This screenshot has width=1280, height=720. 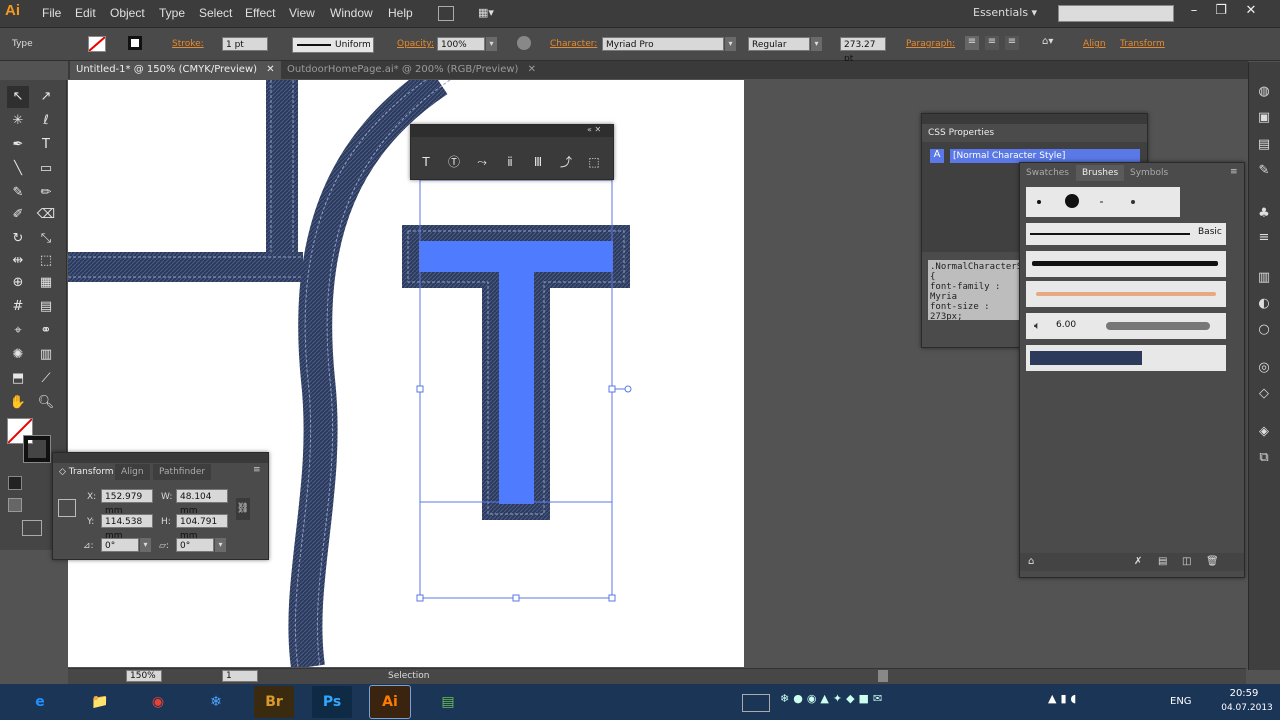 What do you see at coordinates (37, 449) in the screenshot?
I see `stroke-color-swatch` at bounding box center [37, 449].